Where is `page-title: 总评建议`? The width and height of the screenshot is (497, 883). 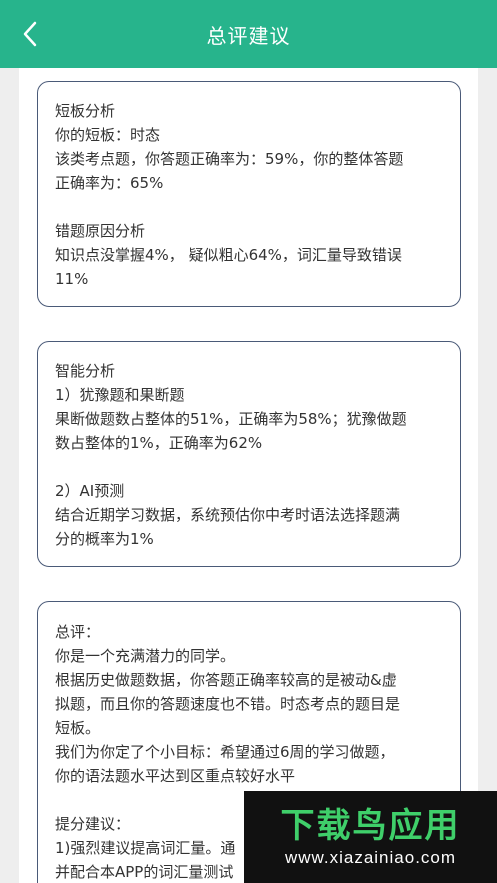
page-title: 总评建议 is located at coordinates (248, 35).